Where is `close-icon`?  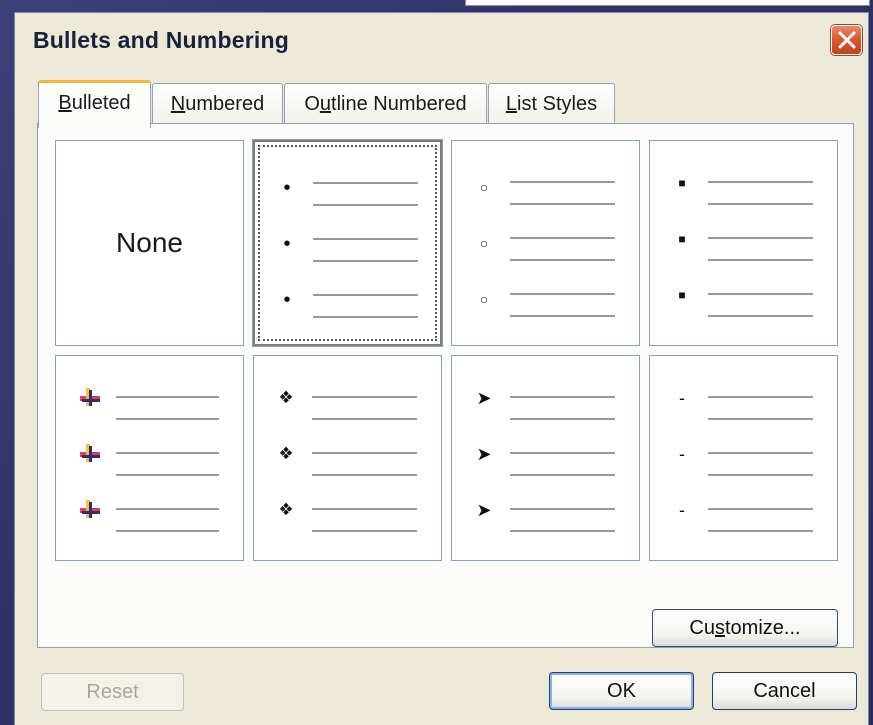
close-icon is located at coordinates (847, 40).